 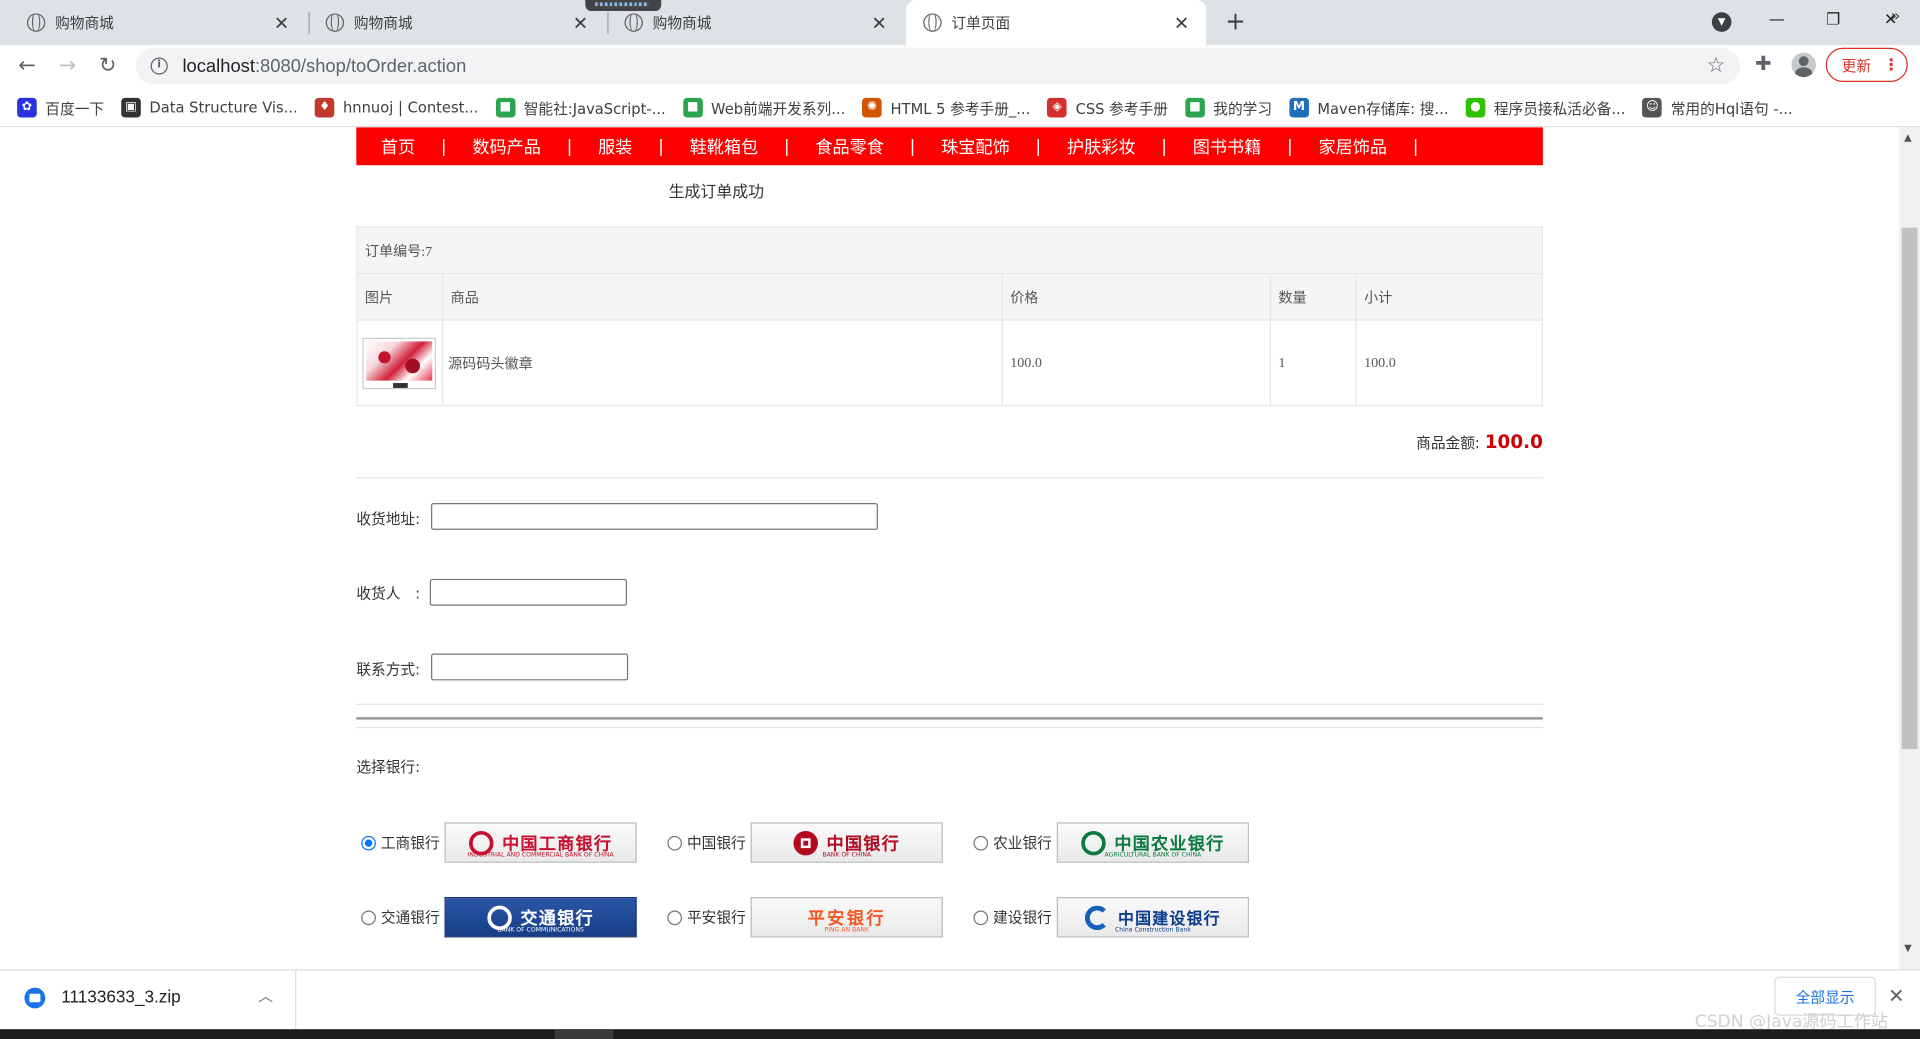 I want to click on col-product: 商品, so click(x=722, y=296).